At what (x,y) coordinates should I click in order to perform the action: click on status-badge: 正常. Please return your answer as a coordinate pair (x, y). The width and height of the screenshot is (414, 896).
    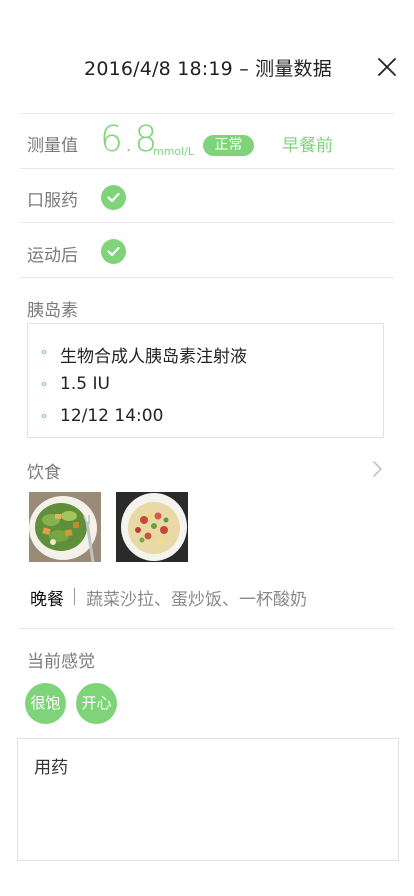
    Looking at the image, I should click on (228, 145).